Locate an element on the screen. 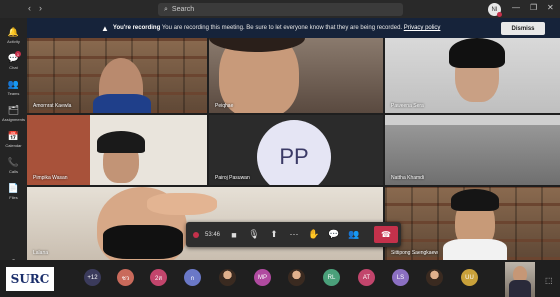  rail-item-assignments: 🗂 Assignments is located at coordinates (13, 113).